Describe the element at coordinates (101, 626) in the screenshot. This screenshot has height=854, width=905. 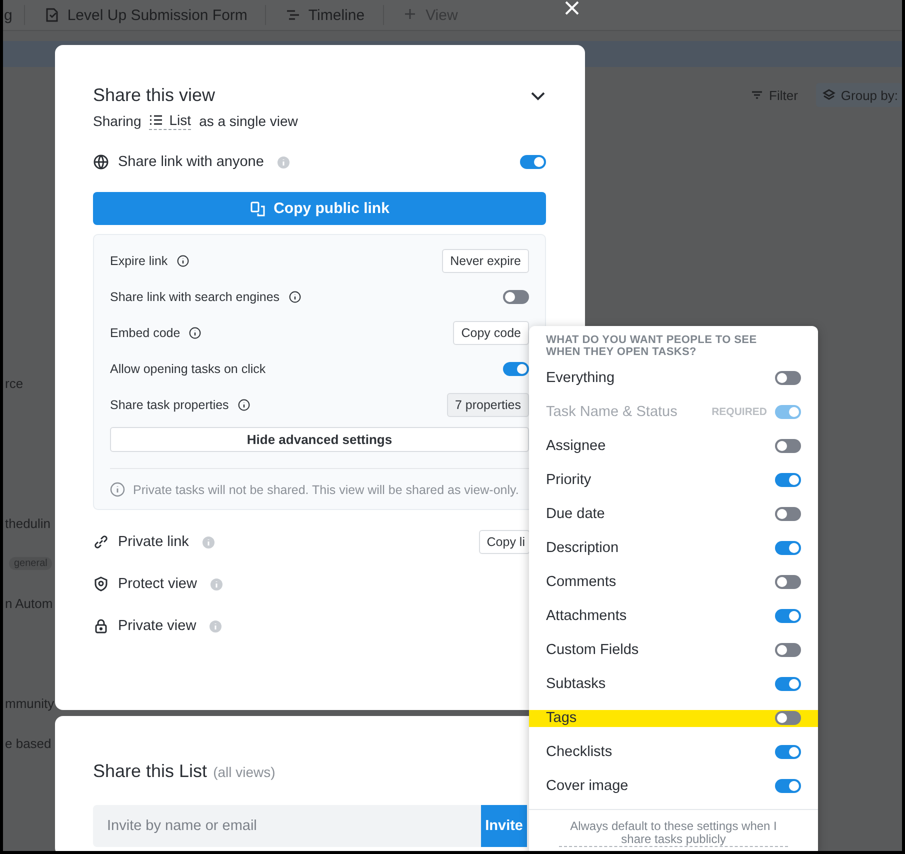
I see `lock-icon` at that location.